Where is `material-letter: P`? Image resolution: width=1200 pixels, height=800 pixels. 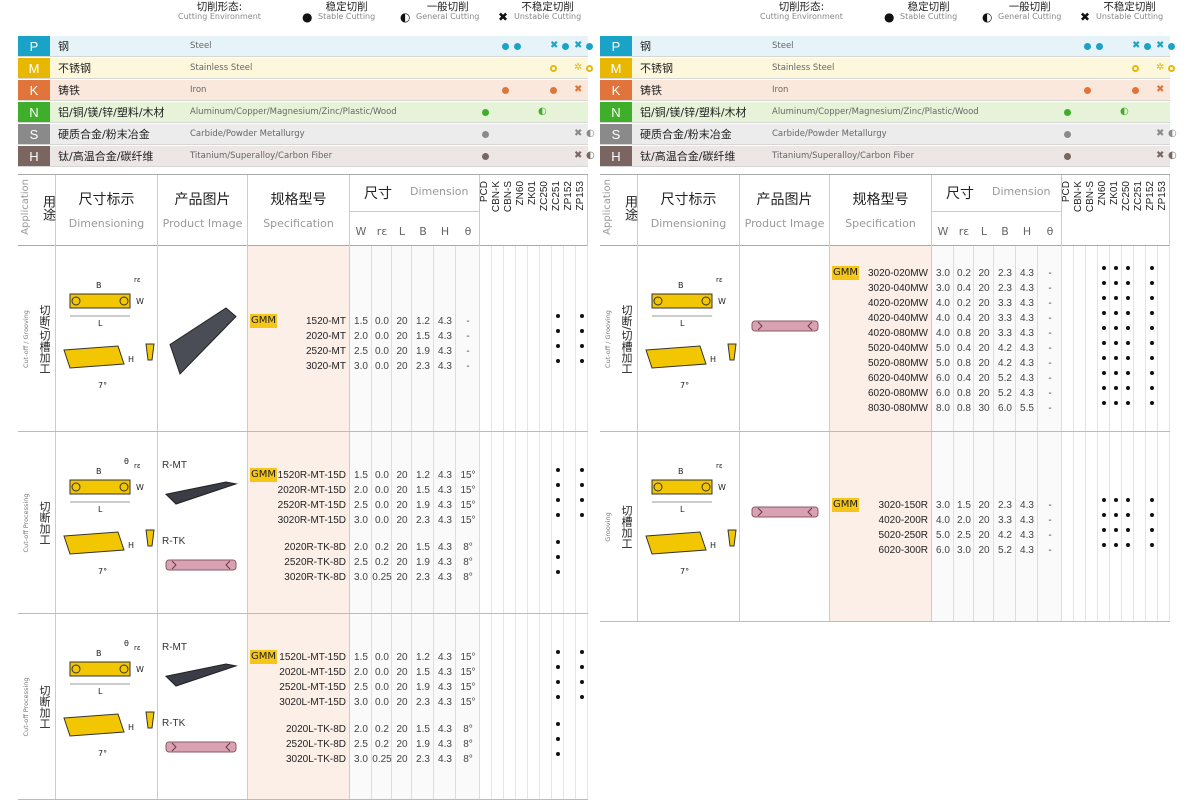 material-letter: P is located at coordinates (34, 46).